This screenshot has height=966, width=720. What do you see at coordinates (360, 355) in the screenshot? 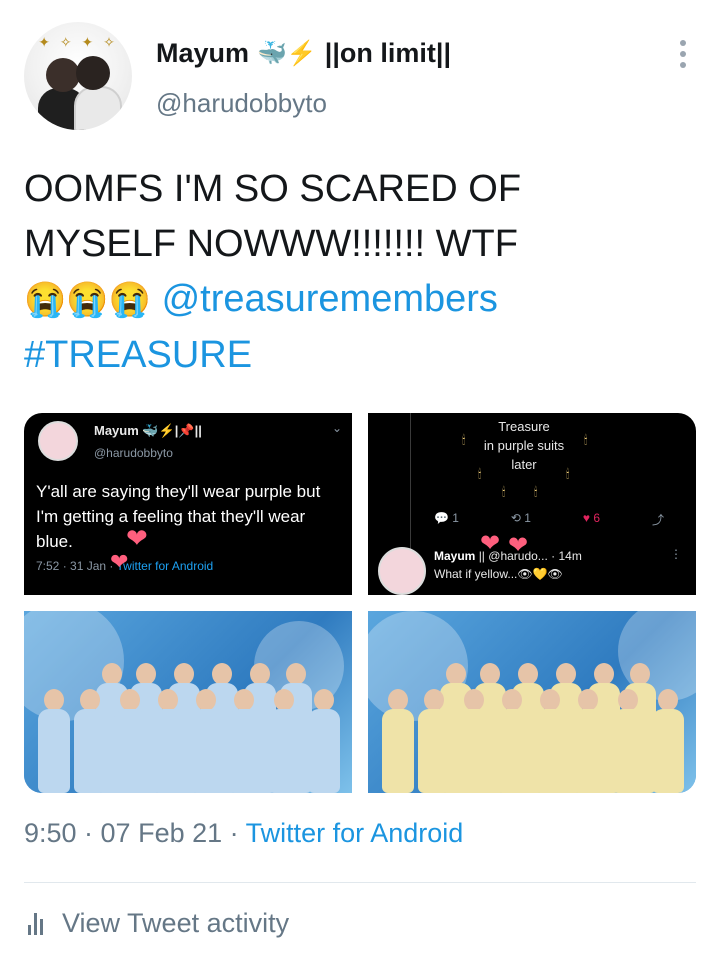
I see `hashtag-link: #TREASURE` at bounding box center [360, 355].